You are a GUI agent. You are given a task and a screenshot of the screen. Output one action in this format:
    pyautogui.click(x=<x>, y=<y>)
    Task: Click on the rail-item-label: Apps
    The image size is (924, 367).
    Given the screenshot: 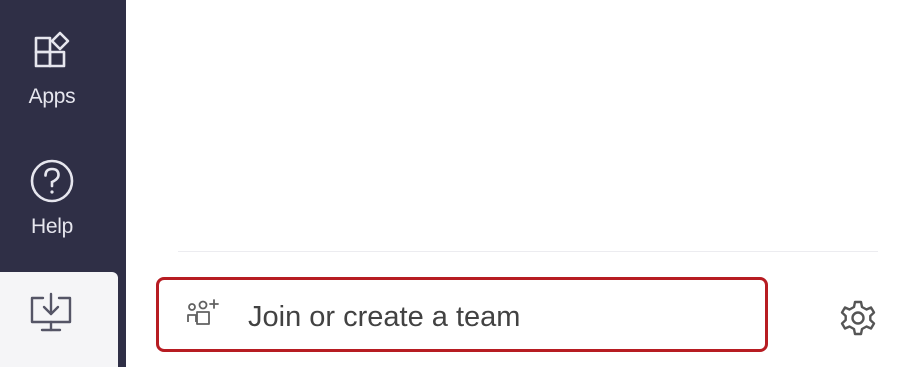 What is the action you would take?
    pyautogui.click(x=52, y=96)
    